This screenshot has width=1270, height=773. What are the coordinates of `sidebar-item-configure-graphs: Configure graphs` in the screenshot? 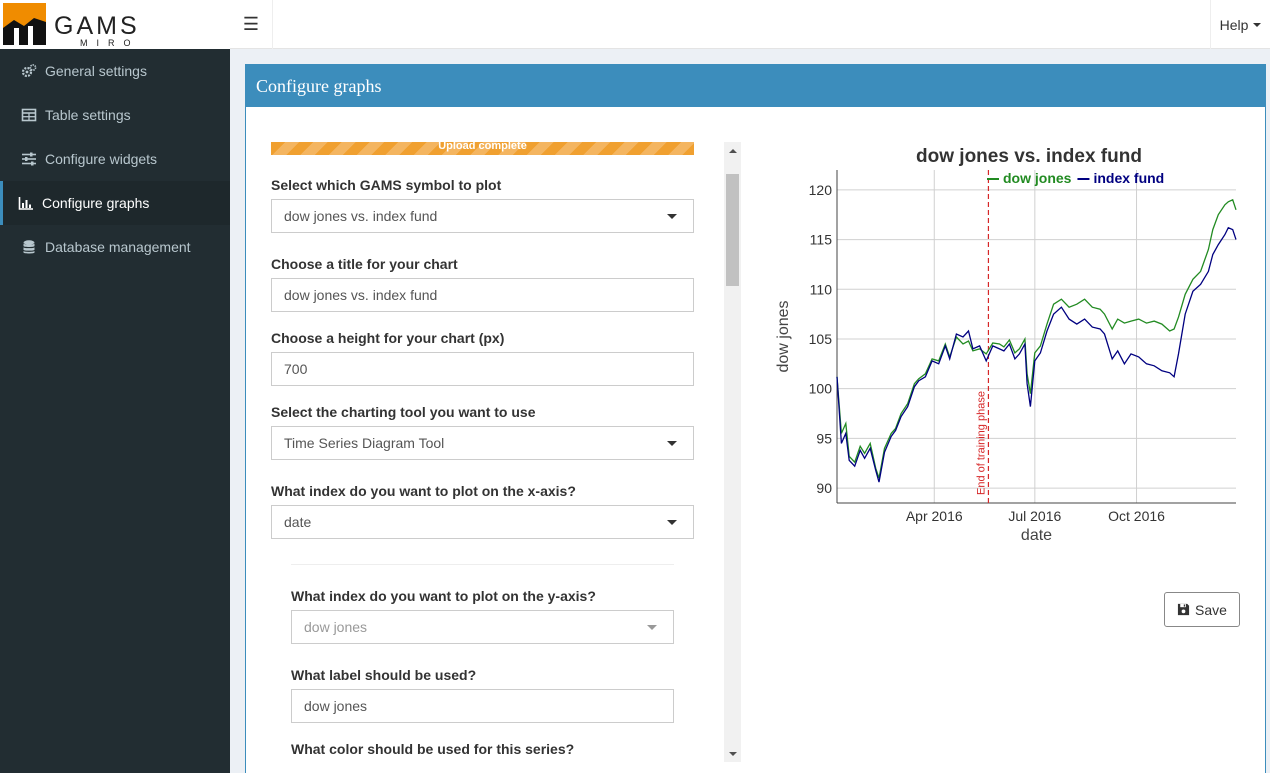 It's located at (115, 203).